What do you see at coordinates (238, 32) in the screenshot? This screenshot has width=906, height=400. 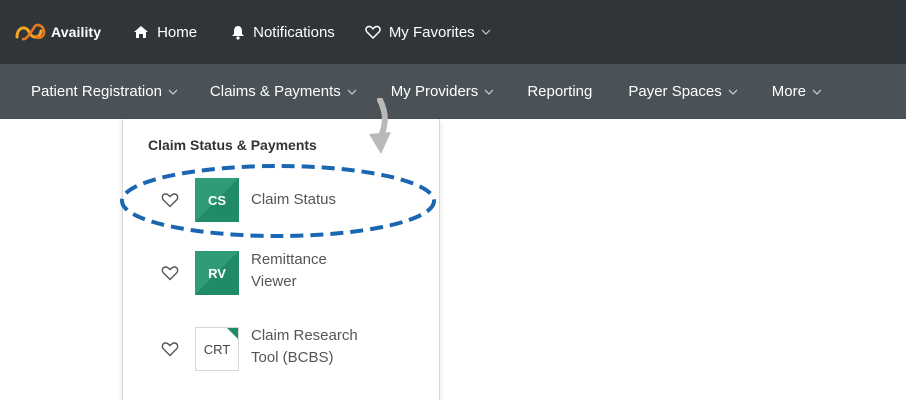 I see `bell-icon` at bounding box center [238, 32].